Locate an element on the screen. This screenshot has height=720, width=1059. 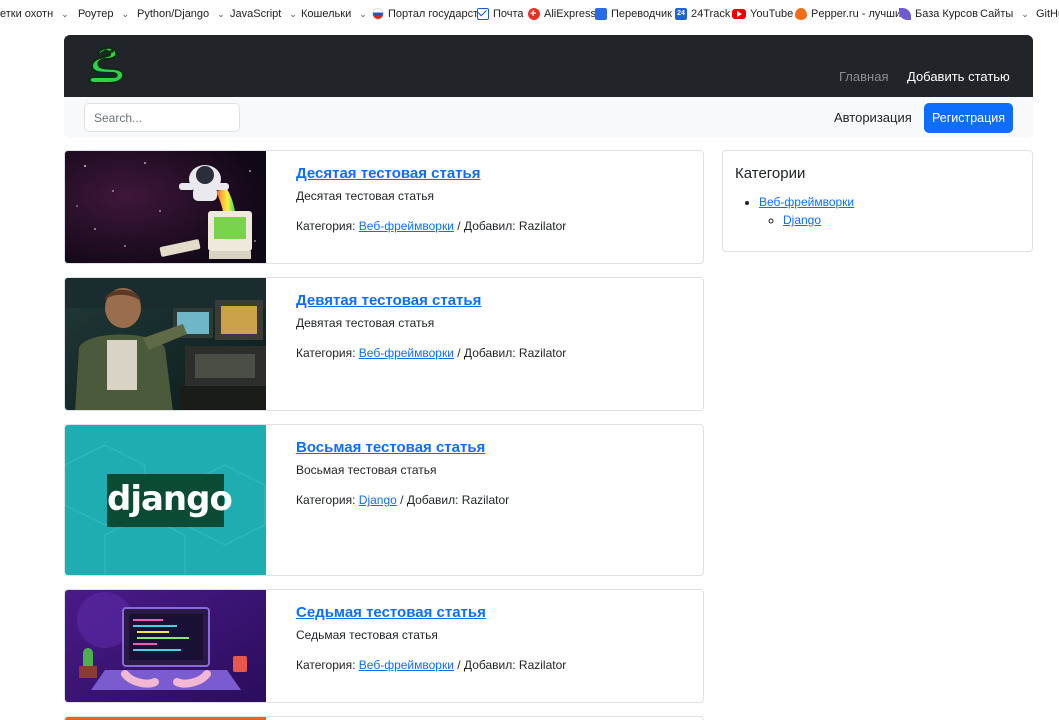
bookmark-label: Кошельки is located at coordinates (326, 14).